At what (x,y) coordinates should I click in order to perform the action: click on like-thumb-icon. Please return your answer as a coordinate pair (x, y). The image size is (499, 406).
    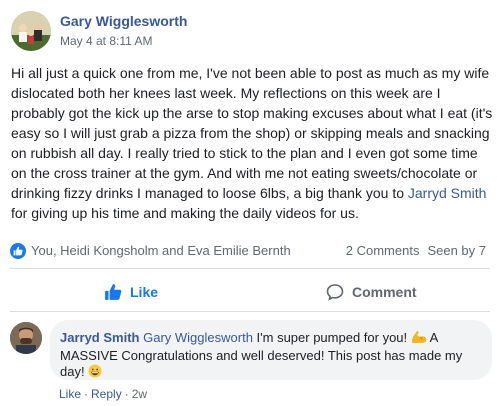
    Looking at the image, I should click on (113, 292).